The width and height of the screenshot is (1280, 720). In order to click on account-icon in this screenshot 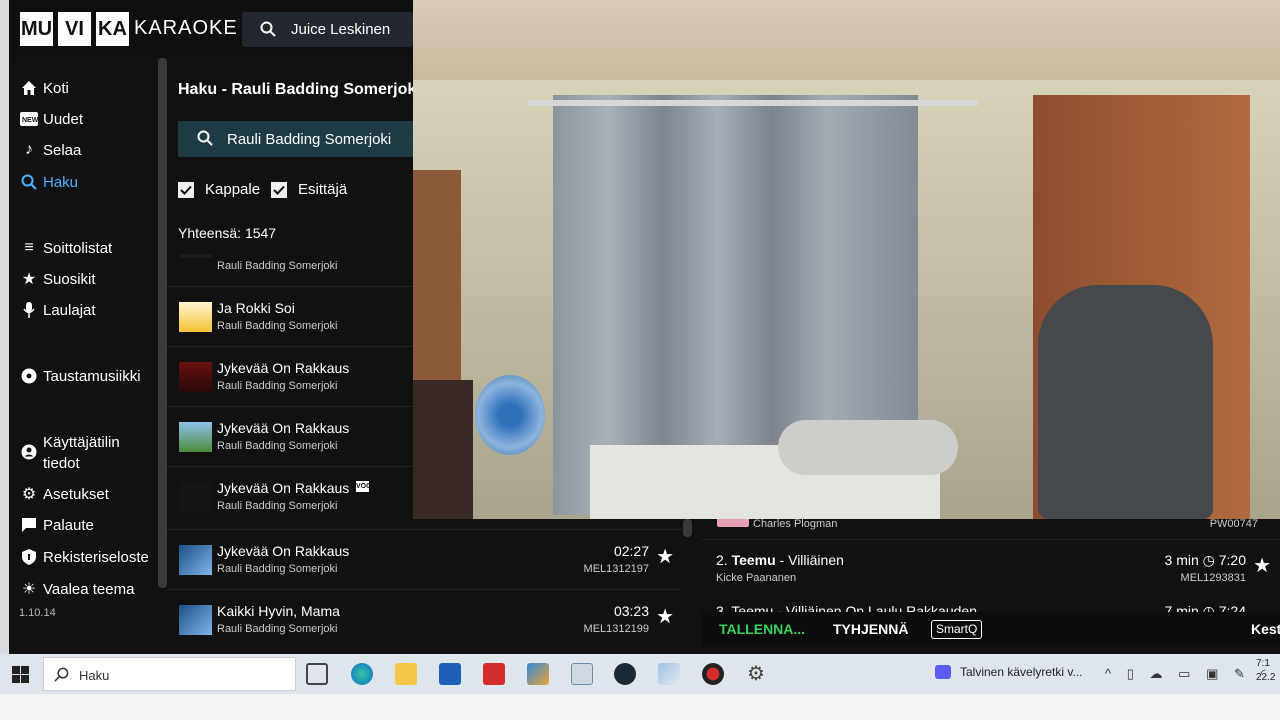, I will do `click(29, 452)`.